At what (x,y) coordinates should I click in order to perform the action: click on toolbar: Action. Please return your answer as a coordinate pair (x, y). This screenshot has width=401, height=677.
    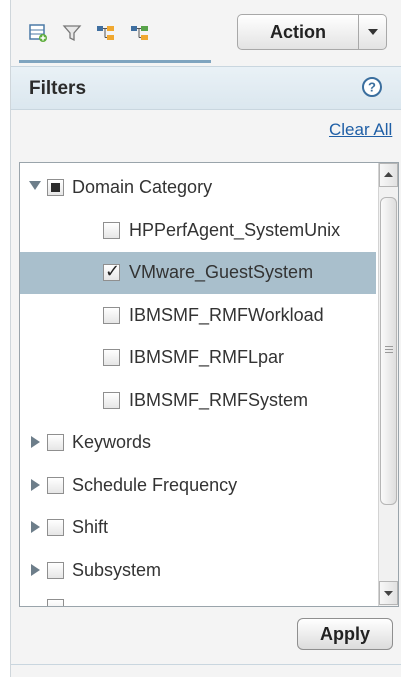
    Looking at the image, I should click on (206, 32).